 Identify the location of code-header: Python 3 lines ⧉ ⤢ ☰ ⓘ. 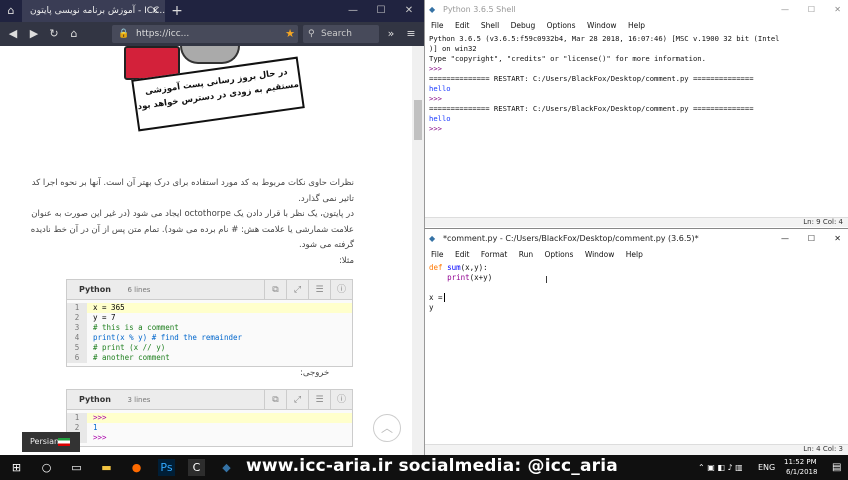
(209, 400).